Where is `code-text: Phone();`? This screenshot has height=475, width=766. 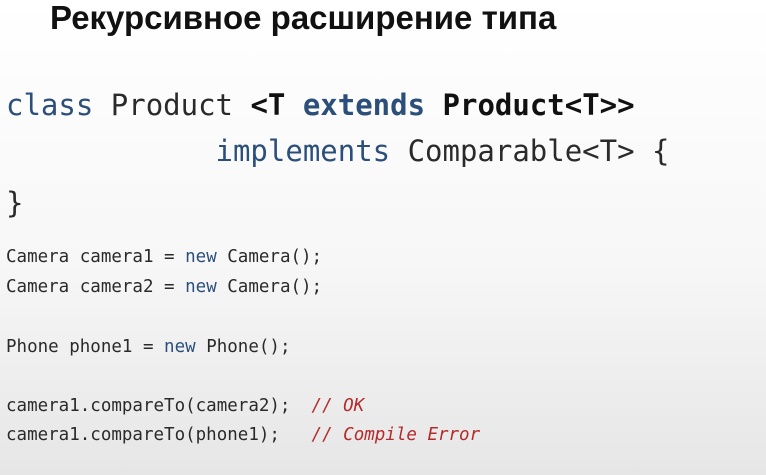
code-text: Phone(); is located at coordinates (243, 347).